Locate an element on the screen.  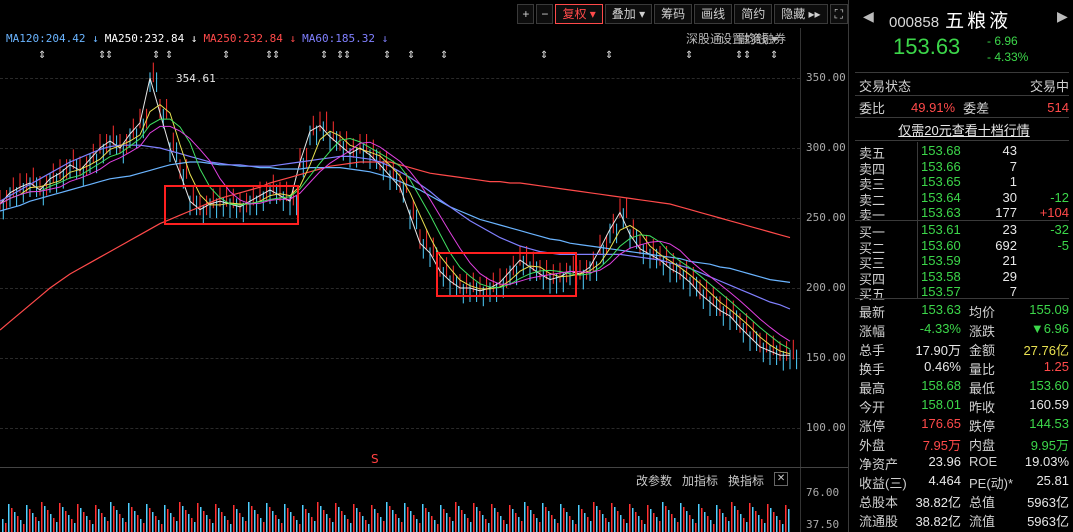
ask-level: 卖一 153.63 177 +104 is located at coordinates (964, 214).